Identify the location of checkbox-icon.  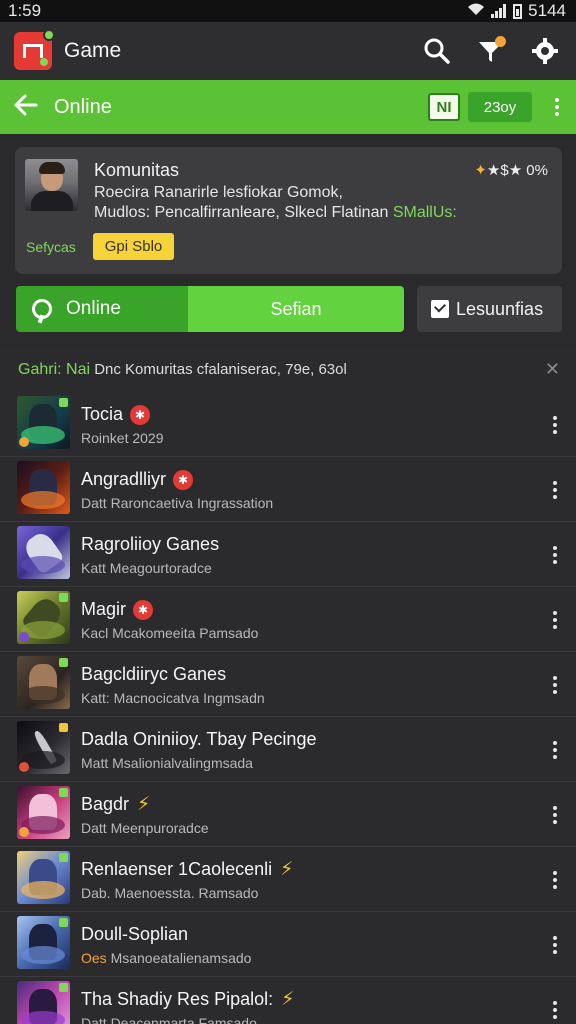
(440, 309).